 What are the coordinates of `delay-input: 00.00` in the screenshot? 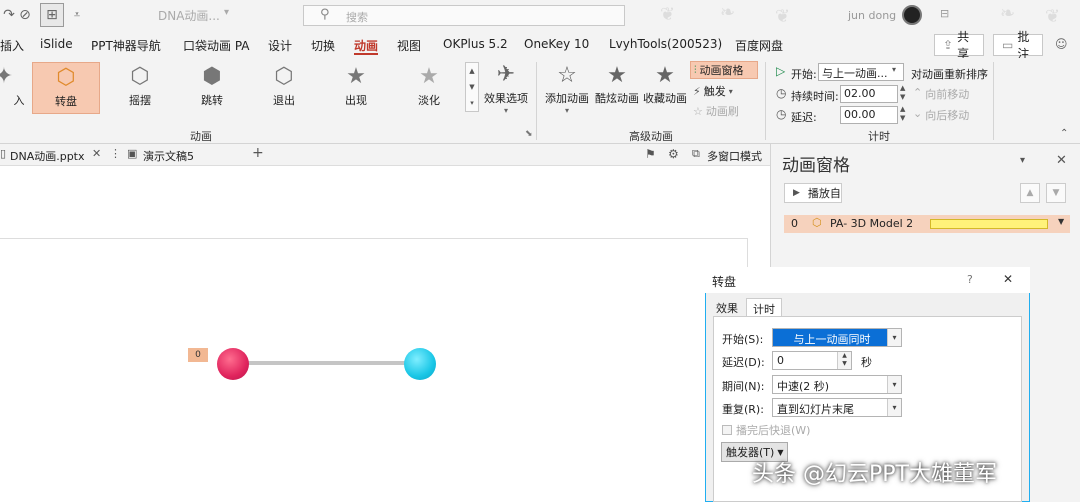 It's located at (869, 115).